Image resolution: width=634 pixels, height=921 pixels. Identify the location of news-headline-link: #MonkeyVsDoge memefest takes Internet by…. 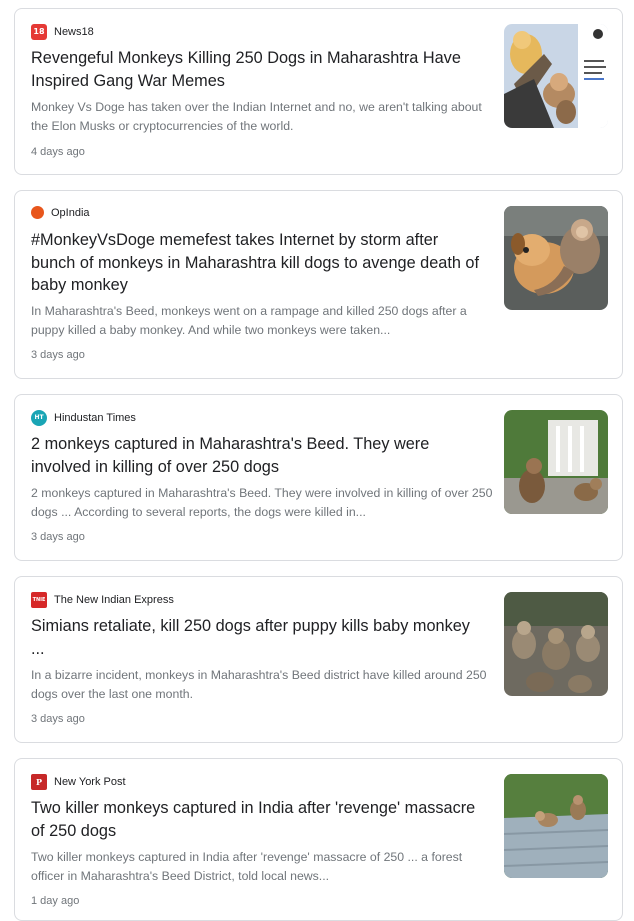
(258, 263).